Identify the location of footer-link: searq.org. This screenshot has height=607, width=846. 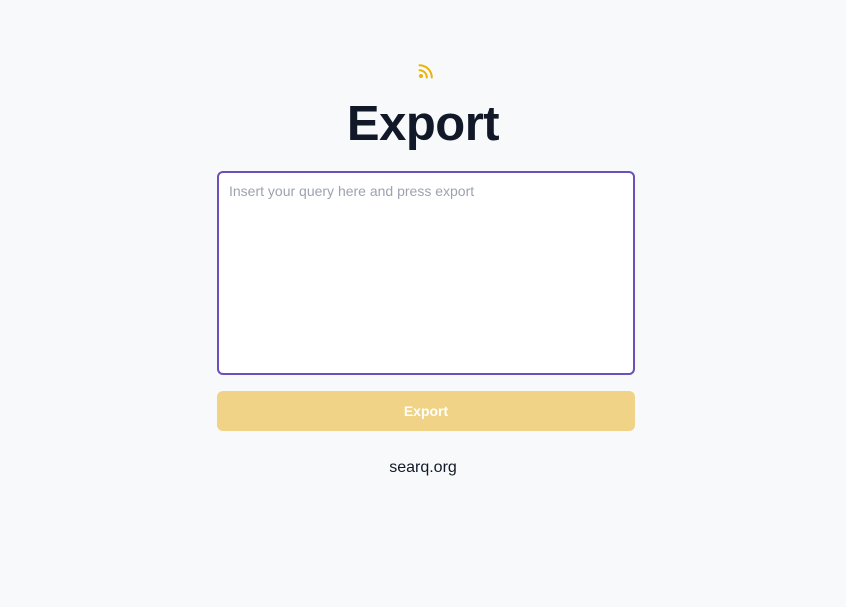
(423, 468).